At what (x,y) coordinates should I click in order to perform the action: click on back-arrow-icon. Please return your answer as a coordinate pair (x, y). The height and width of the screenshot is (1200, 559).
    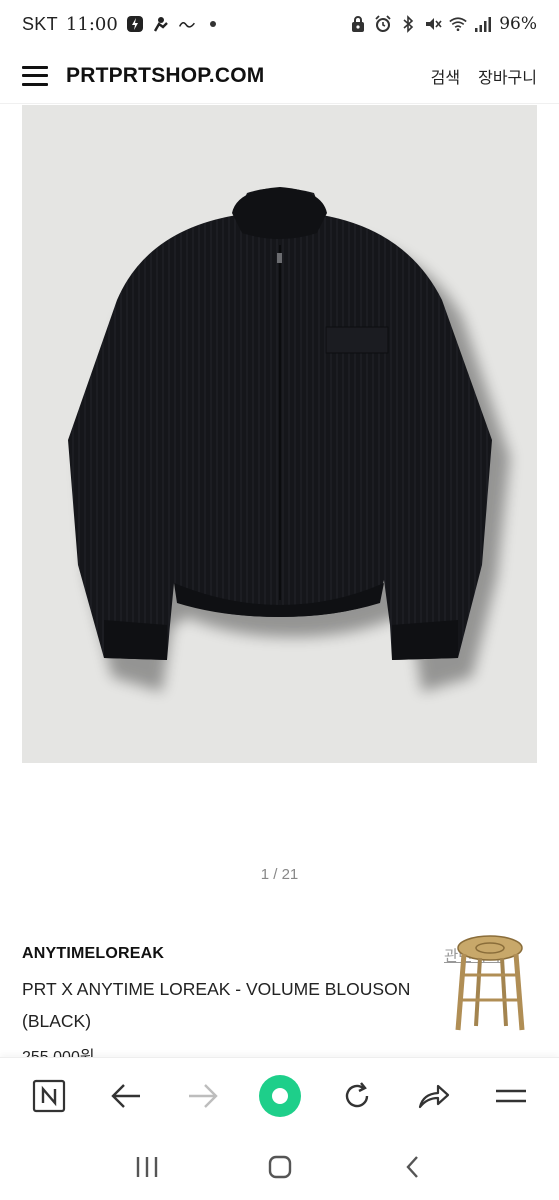
    Looking at the image, I should click on (126, 1096).